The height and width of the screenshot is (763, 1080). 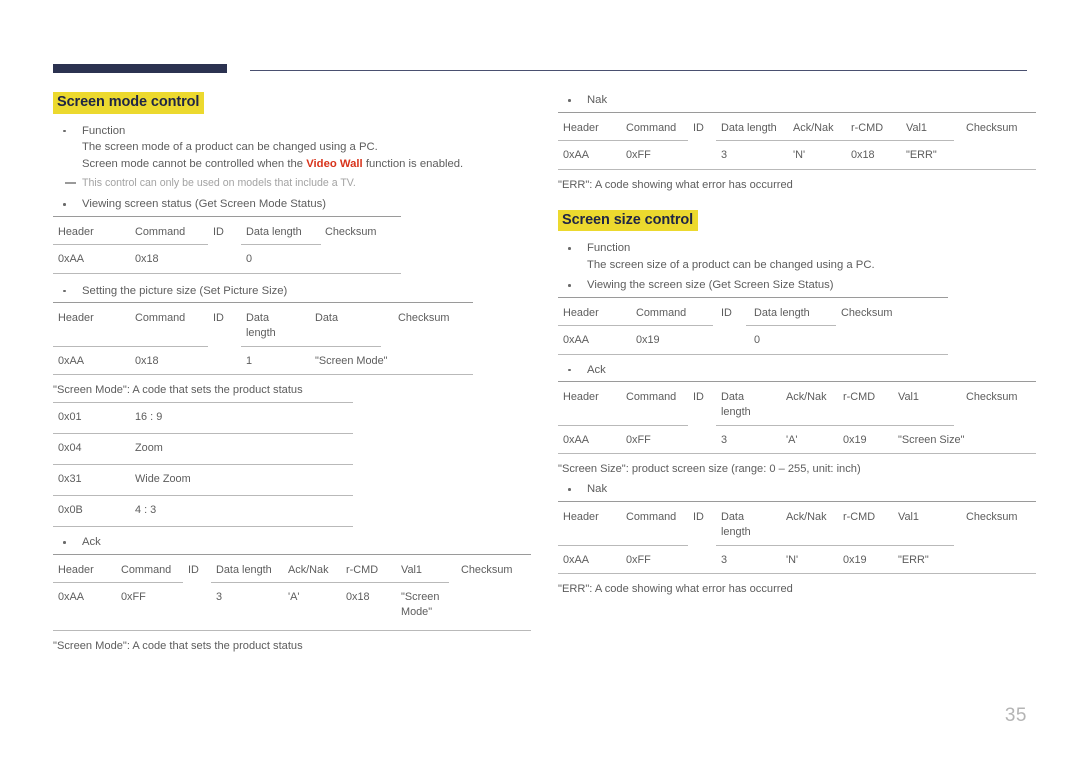 I want to click on screen-mode-heading-wrap: Screen mode control, so click(x=294, y=103).